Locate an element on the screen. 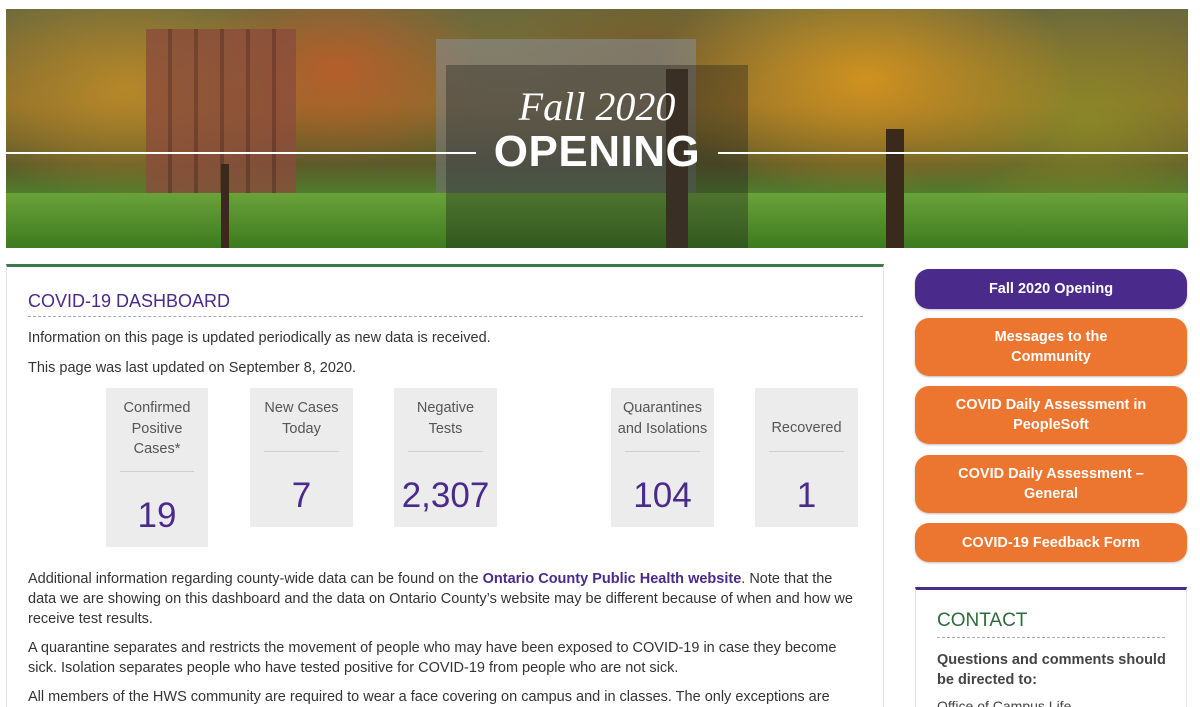 This screenshot has width=1200, height=707. stat-confirmed-cases: Confirmed Positive Cases* 19 is located at coordinates (157, 467).